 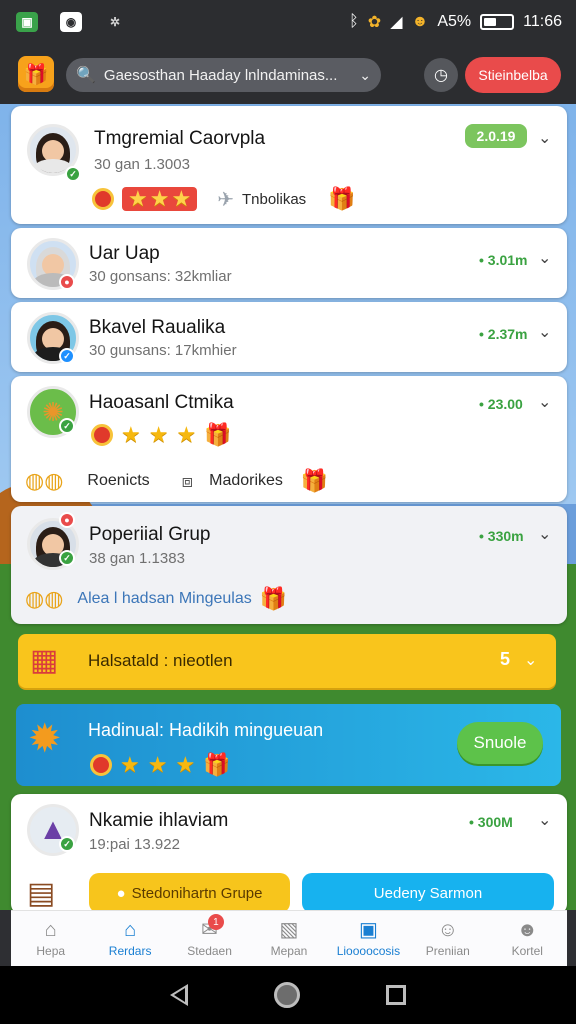 What do you see at coordinates (454, 21) in the screenshot?
I see `battery-percent: A5%` at bounding box center [454, 21].